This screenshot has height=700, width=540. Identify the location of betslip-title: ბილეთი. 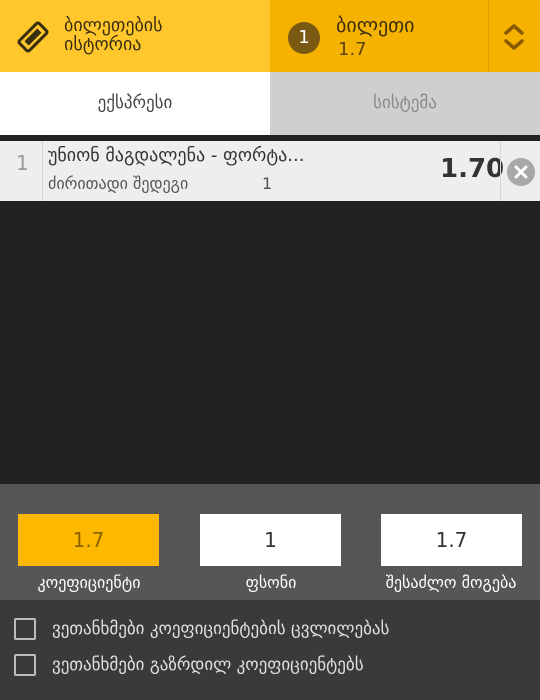
(375, 25).